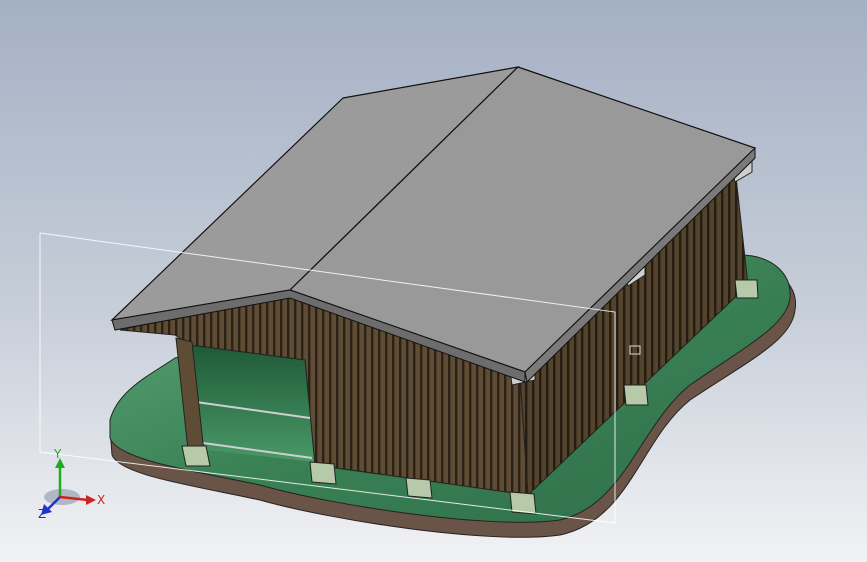 The image size is (867, 562). I want to click on triad-x-label: X, so click(101, 500).